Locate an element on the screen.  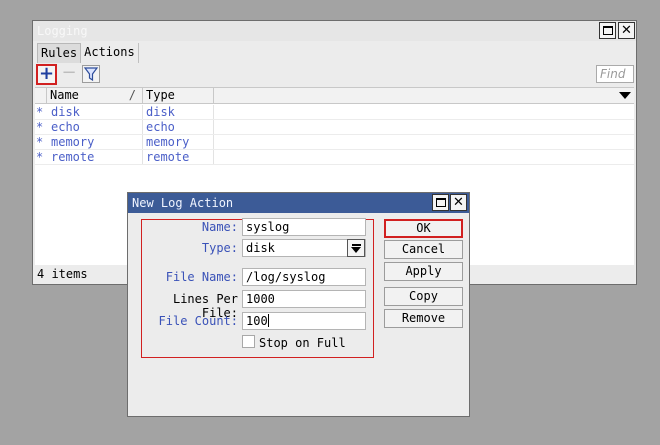
table-row: * remote remote is located at coordinates (334, 157).